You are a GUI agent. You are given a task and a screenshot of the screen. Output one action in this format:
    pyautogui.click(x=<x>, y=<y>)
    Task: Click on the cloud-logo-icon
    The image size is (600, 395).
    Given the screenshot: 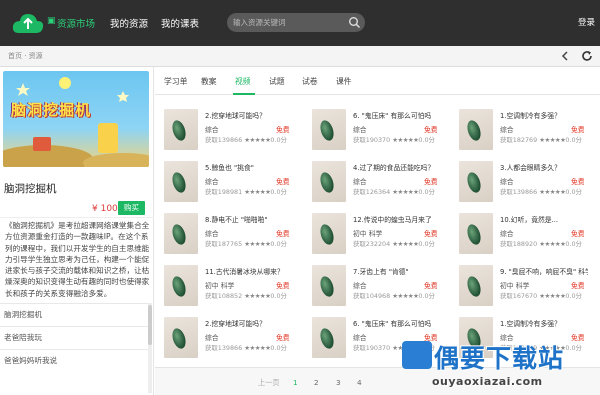 What is the action you would take?
    pyautogui.click(x=28, y=23)
    